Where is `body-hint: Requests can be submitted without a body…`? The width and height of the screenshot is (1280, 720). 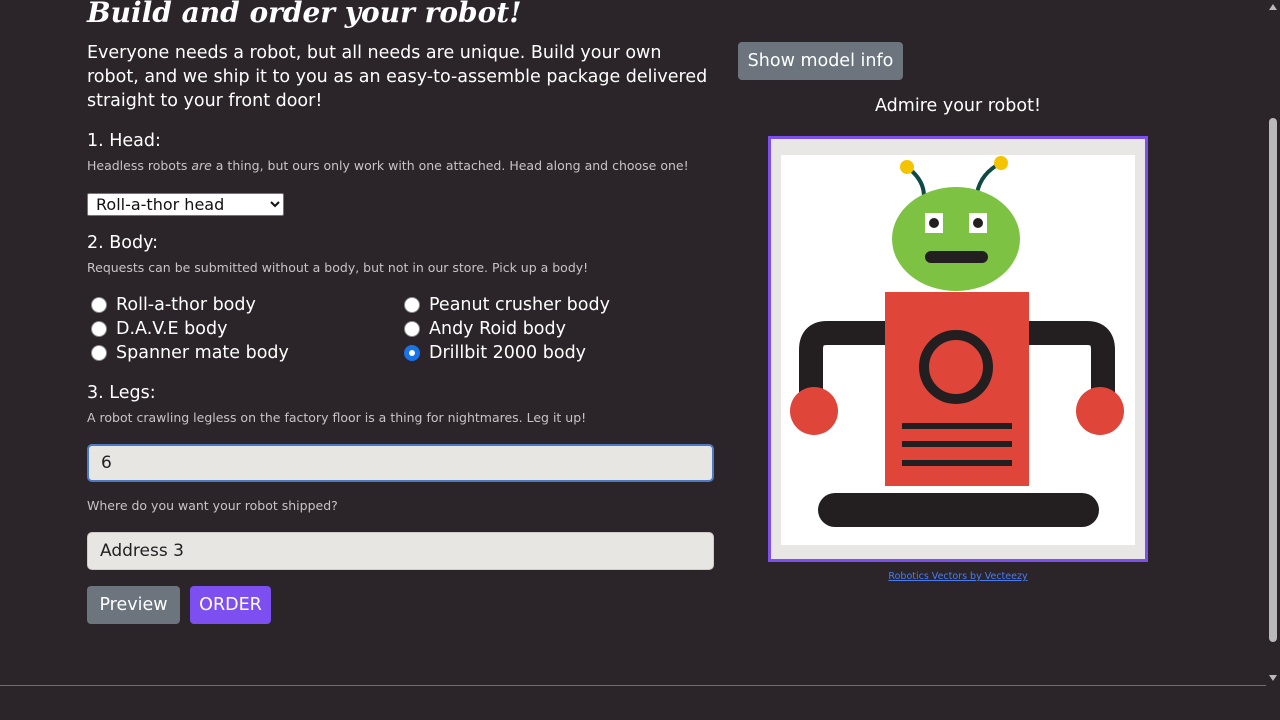
body-hint: Requests can be submitted without a body… is located at coordinates (338, 267).